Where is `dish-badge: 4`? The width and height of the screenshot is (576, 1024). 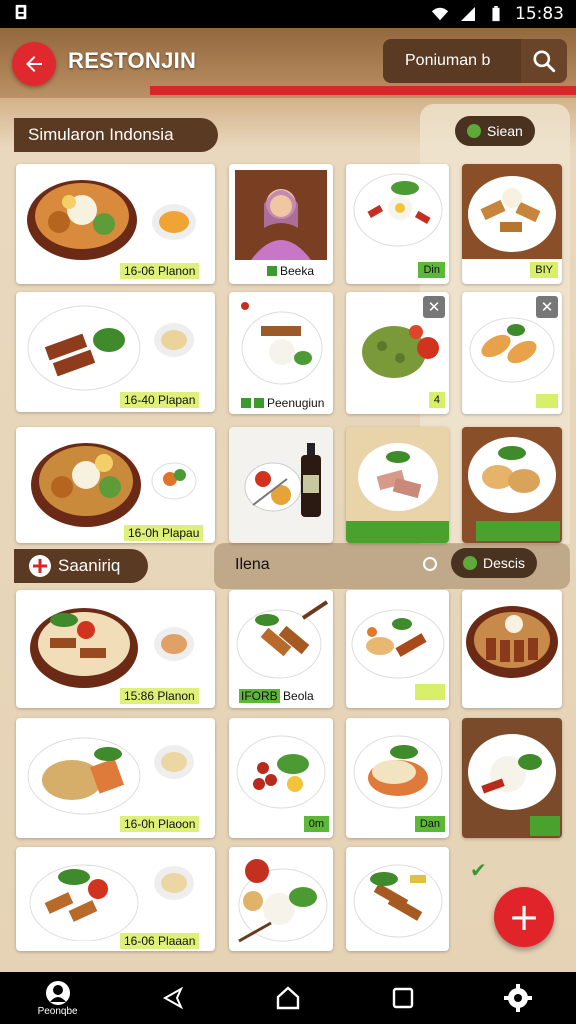
dish-badge: 4 is located at coordinates (436, 400).